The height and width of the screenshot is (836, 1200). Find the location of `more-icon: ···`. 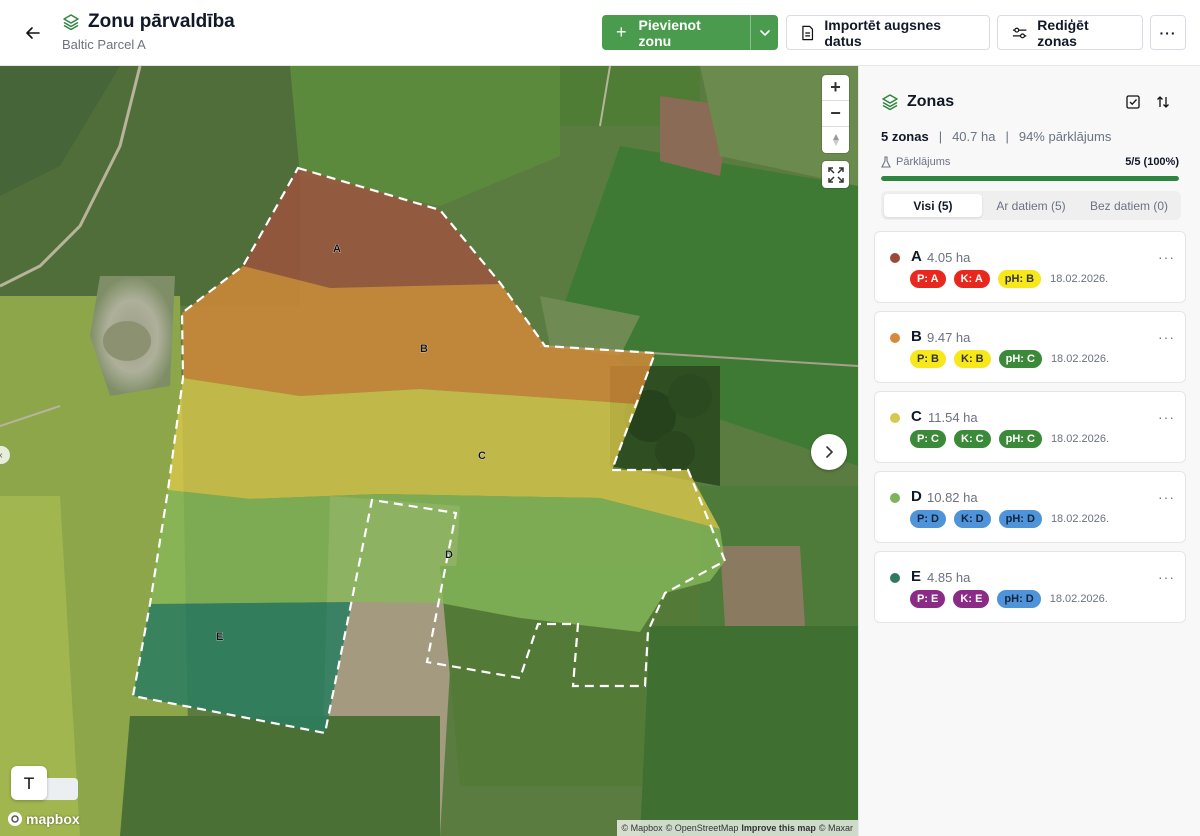

more-icon: ··· is located at coordinates (1168, 32).